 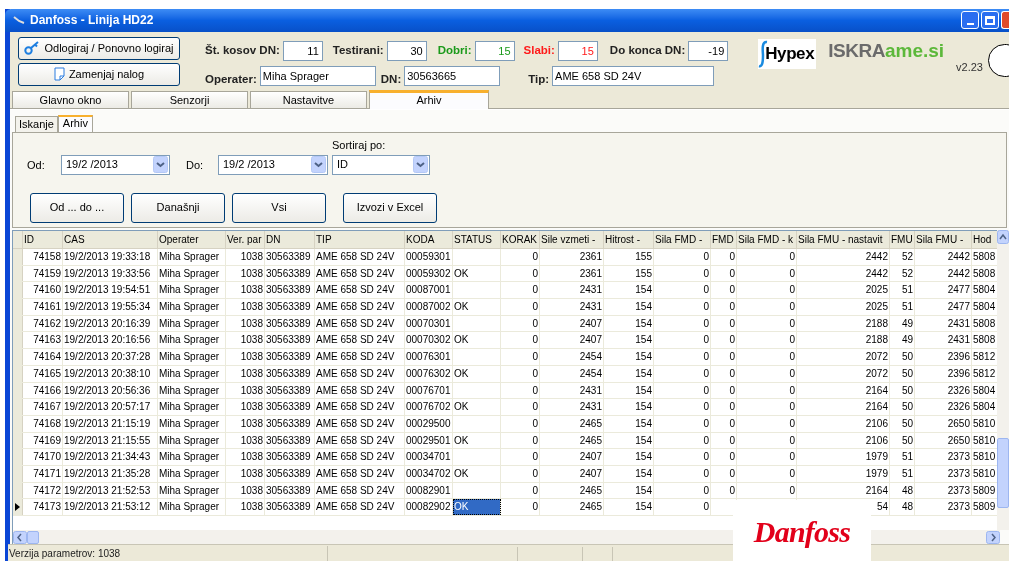 I want to click on column-header: TIP, so click(x=360, y=239).